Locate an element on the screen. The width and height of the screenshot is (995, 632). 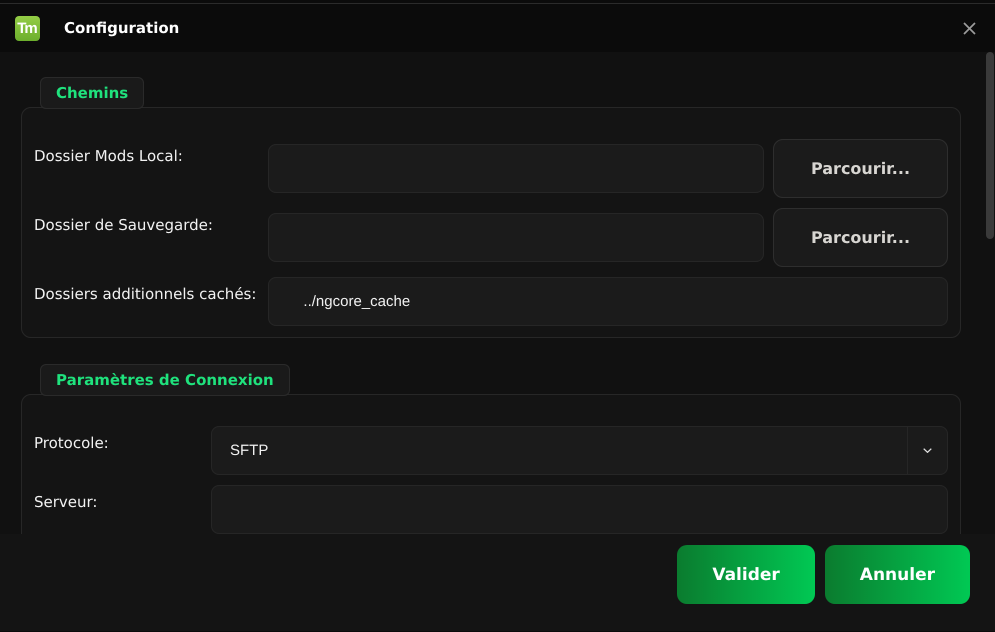
field-label: Dossiers additionnels cachés: is located at coordinates (146, 294).